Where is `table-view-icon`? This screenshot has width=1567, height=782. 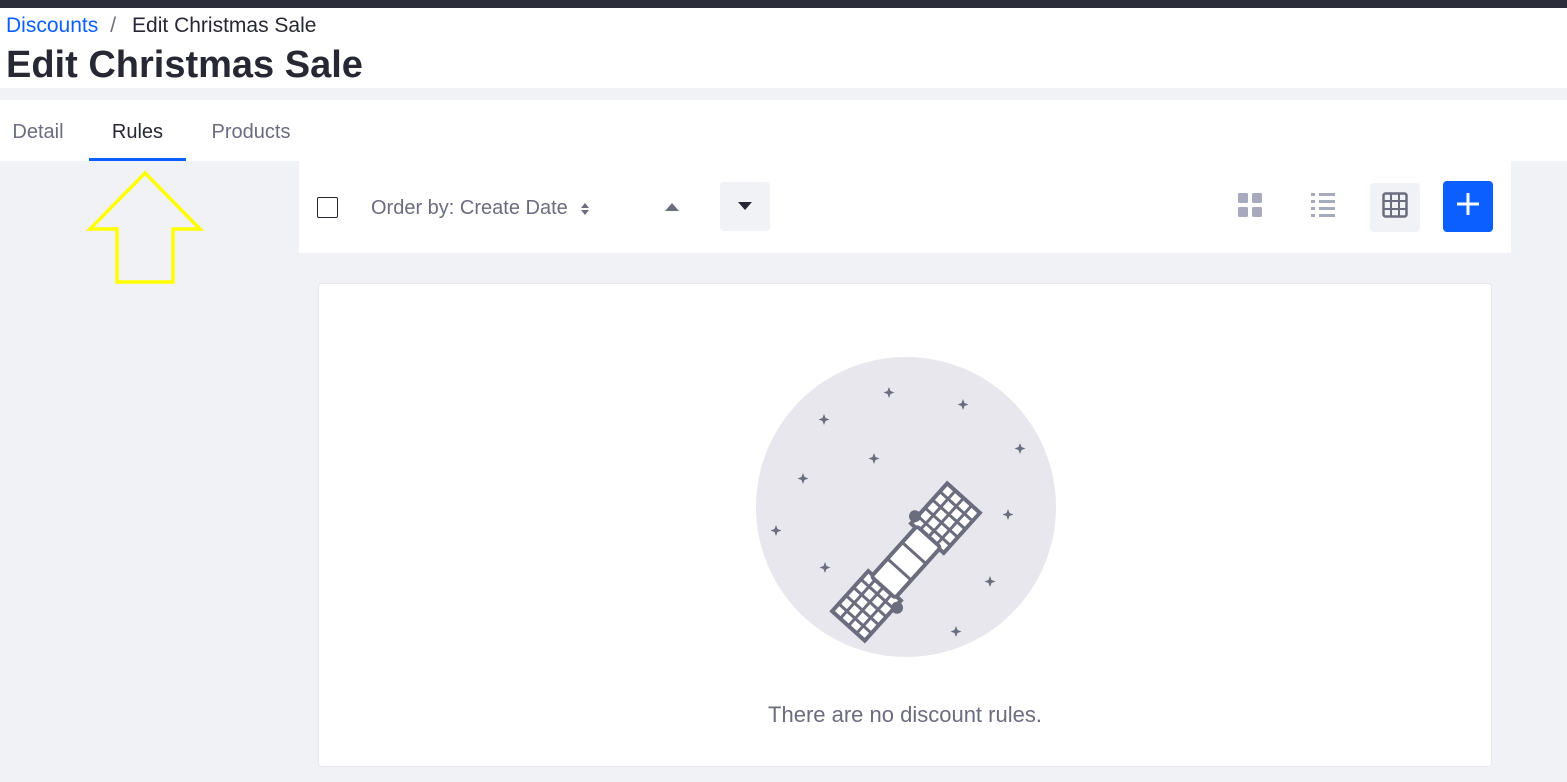 table-view-icon is located at coordinates (1395, 207).